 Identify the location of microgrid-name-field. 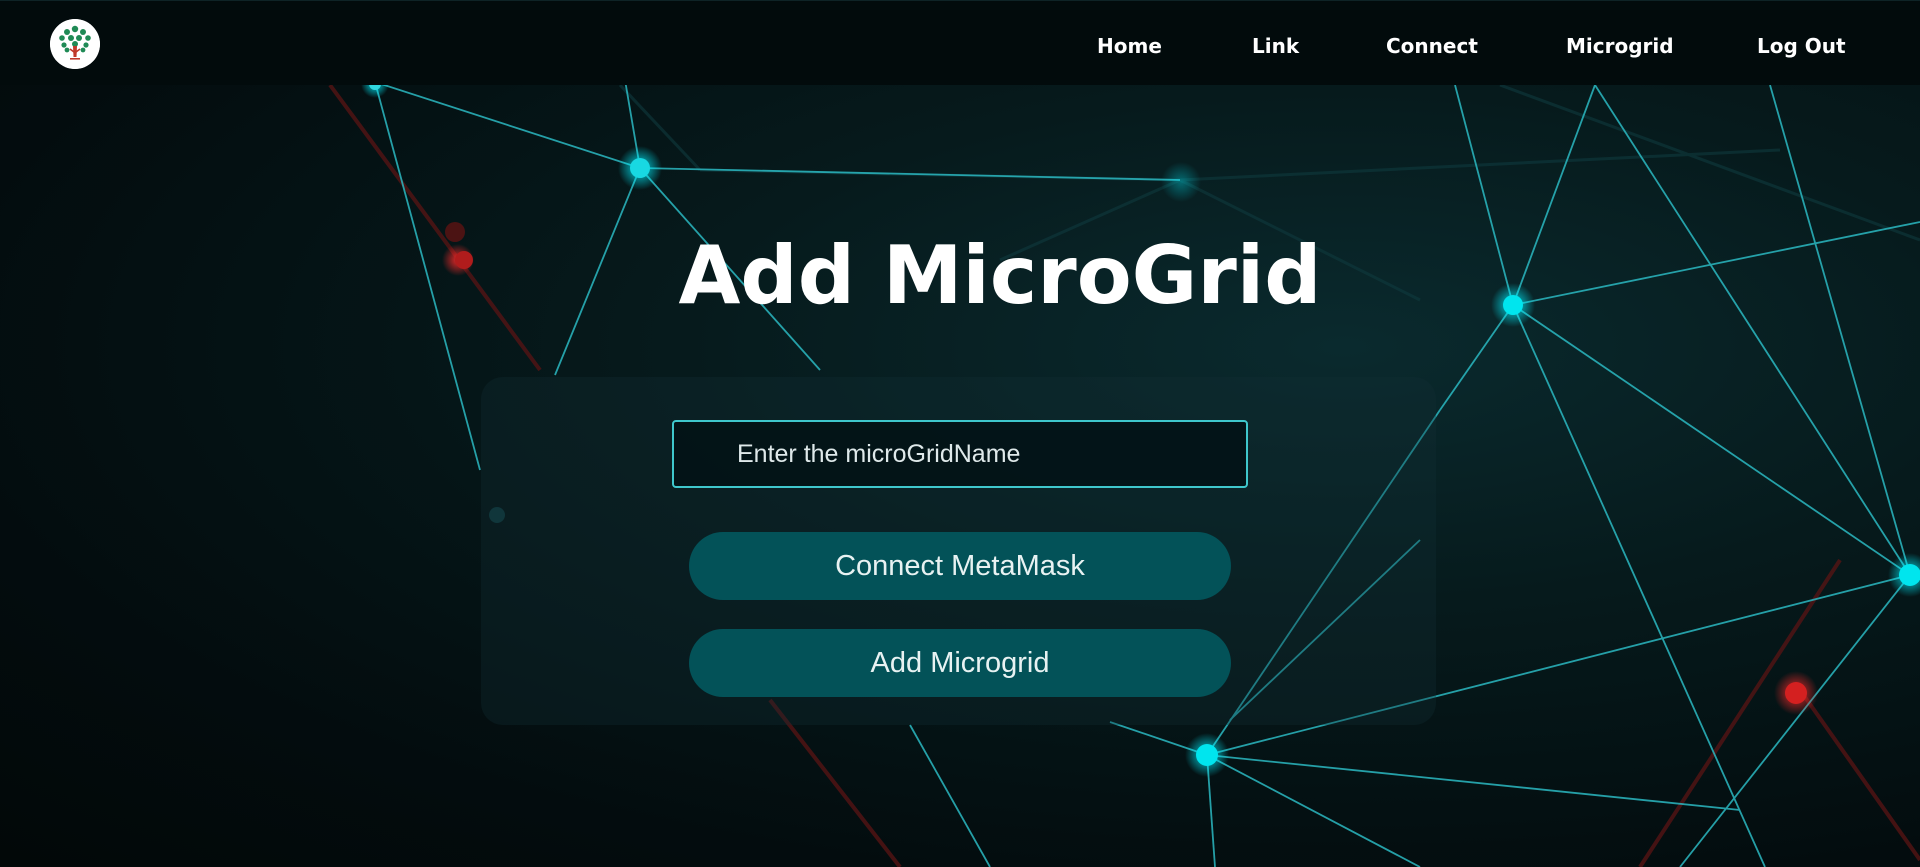
(960, 454).